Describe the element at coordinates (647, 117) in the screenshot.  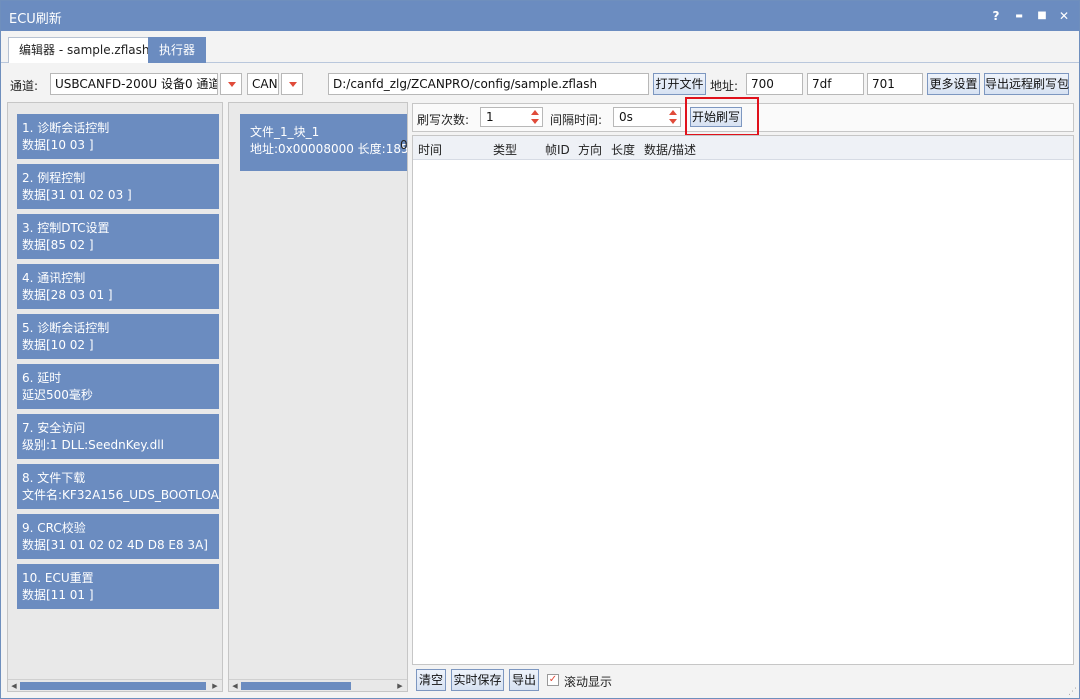
I see `interval-spinner: 0s` at that location.